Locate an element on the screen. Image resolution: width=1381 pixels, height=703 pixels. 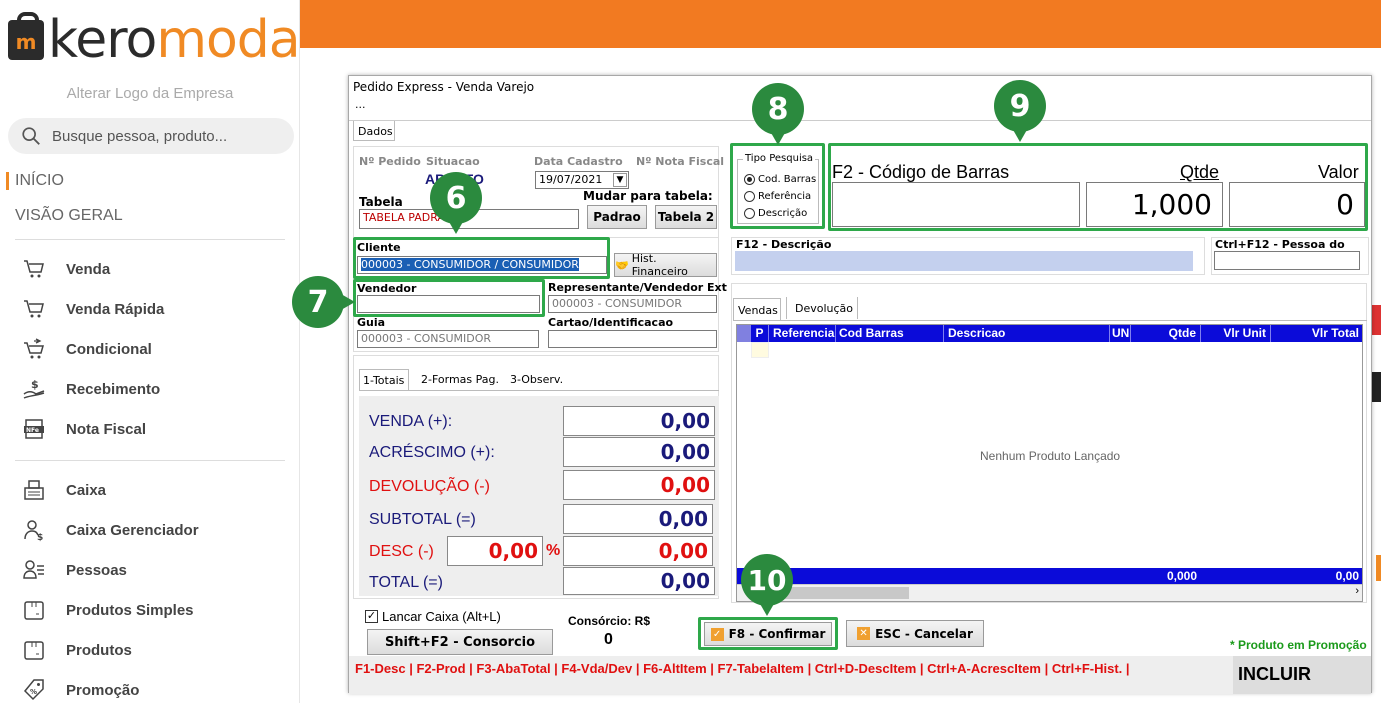
guia-field: 000003 - CONSUMIDOR is located at coordinates (448, 339).